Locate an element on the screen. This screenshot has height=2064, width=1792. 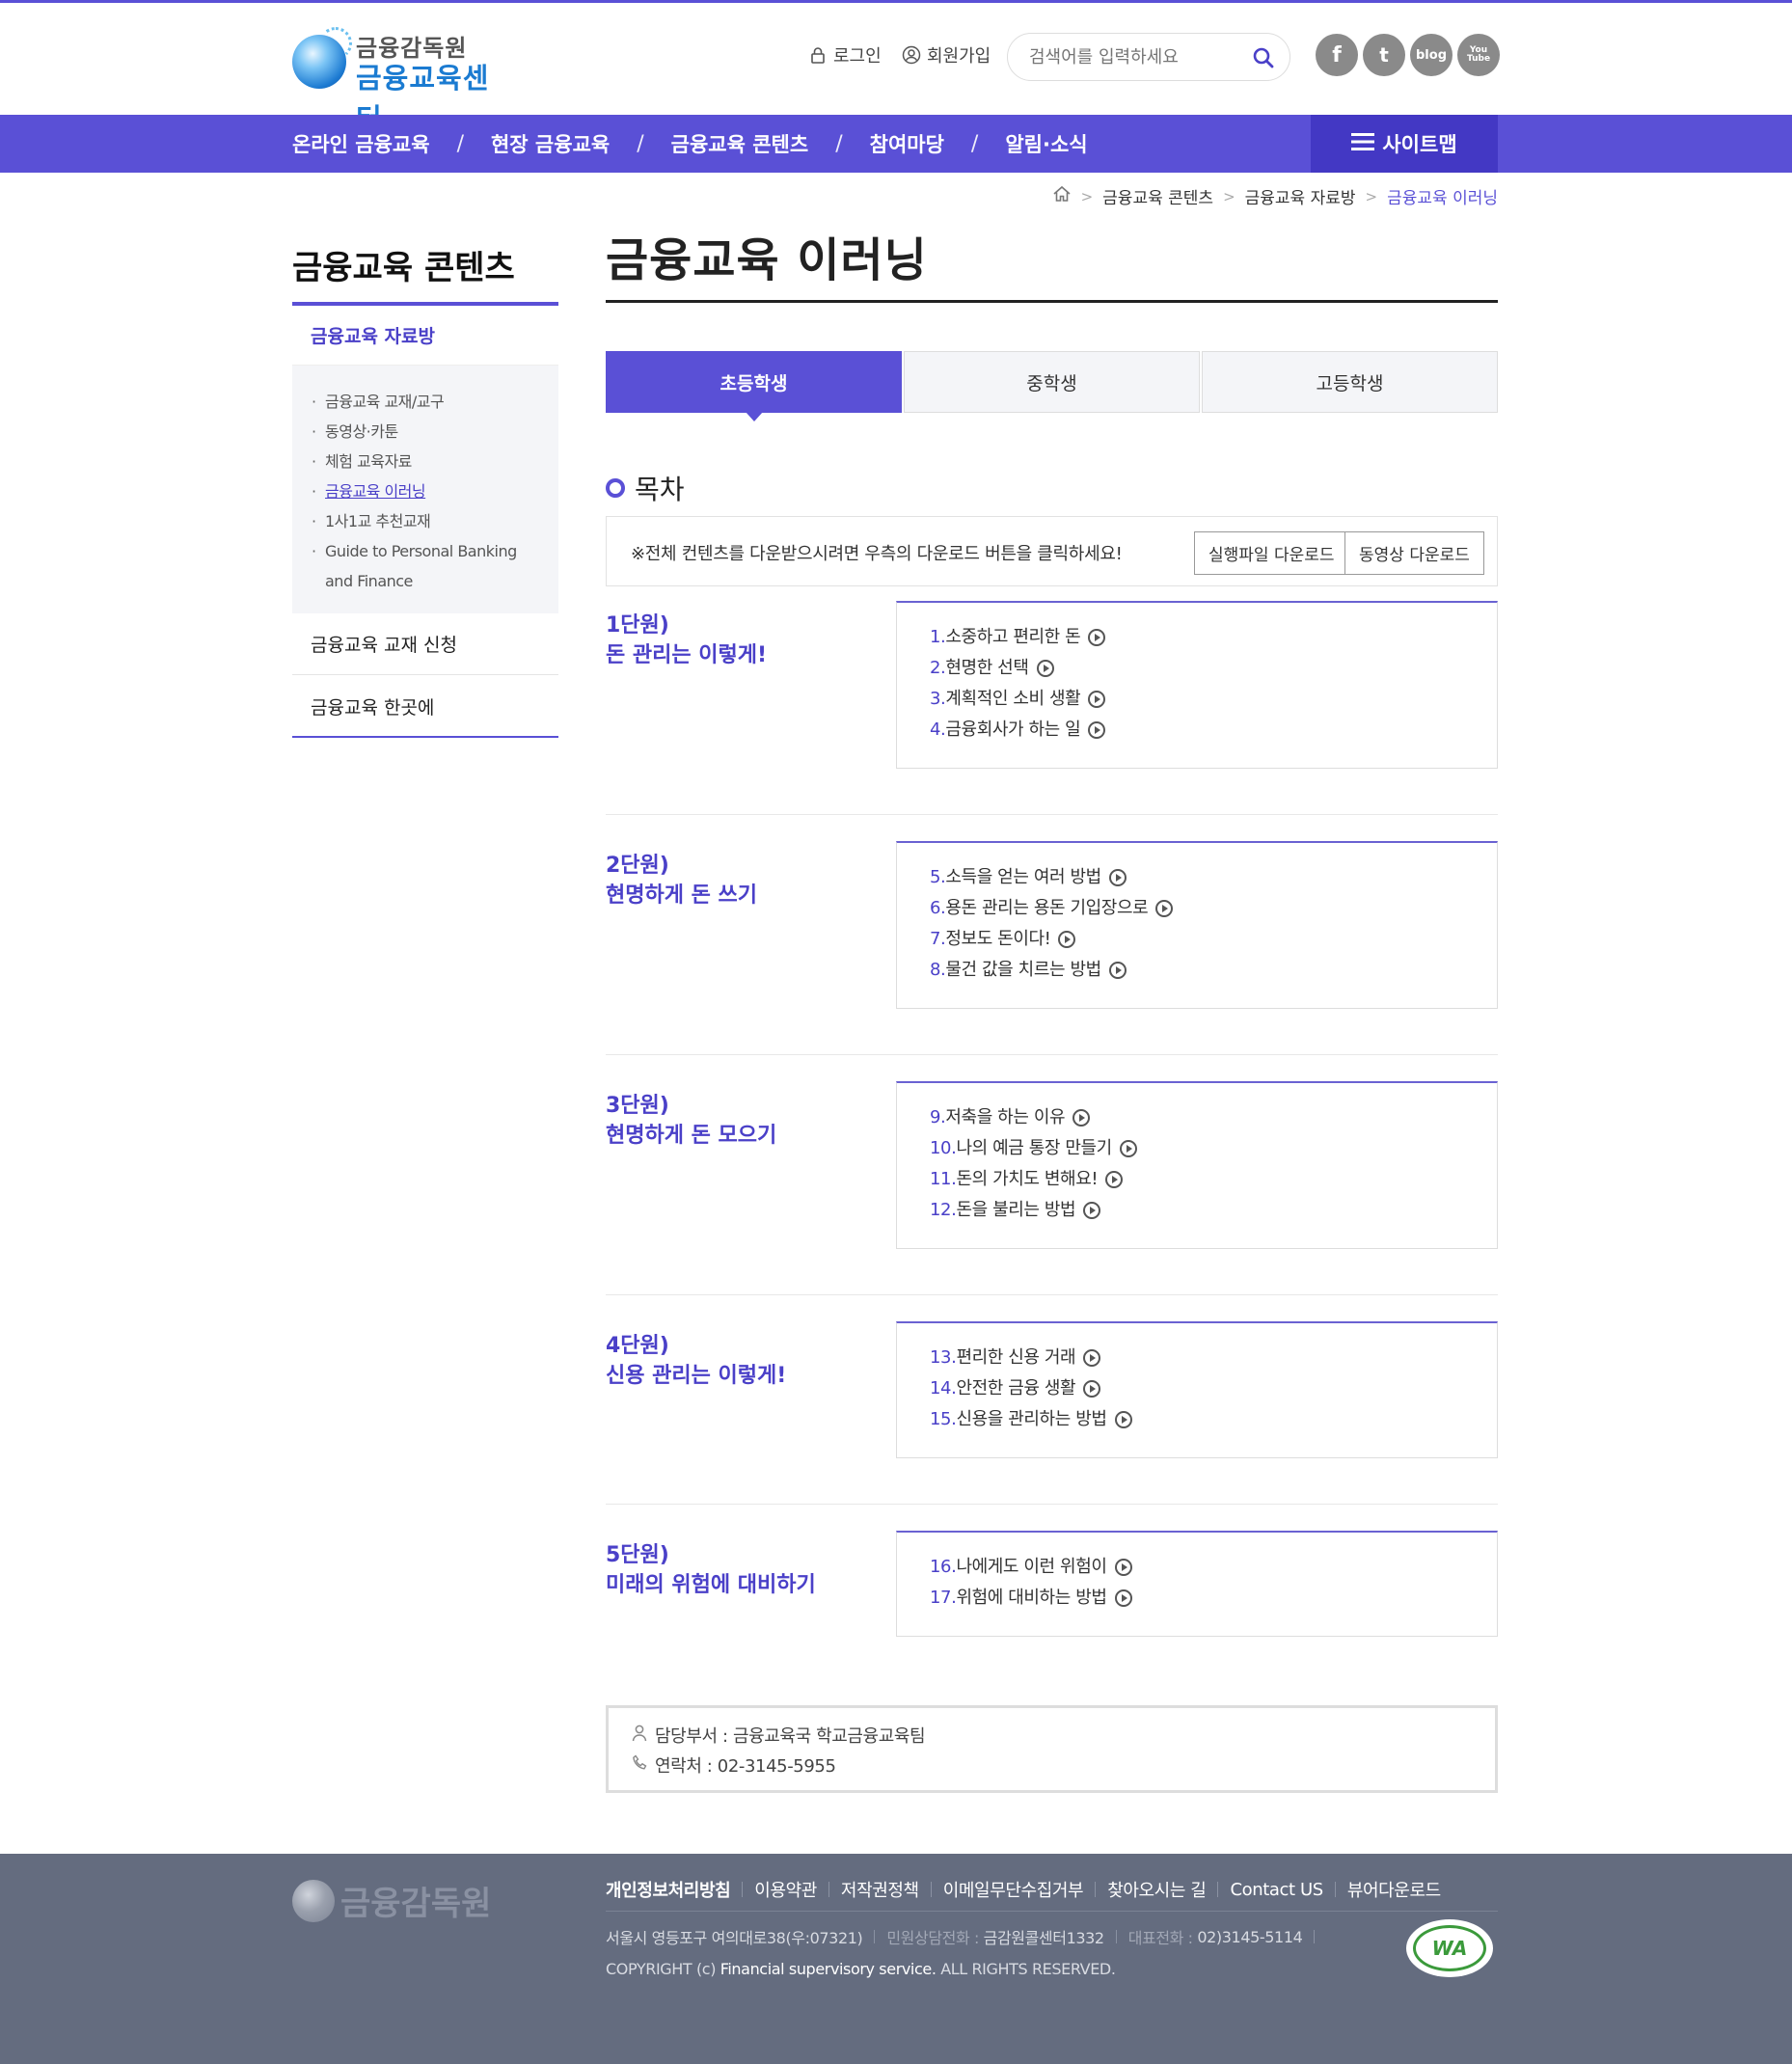
copyright-org: Financial supervisory service. is located at coordinates (829, 1969).